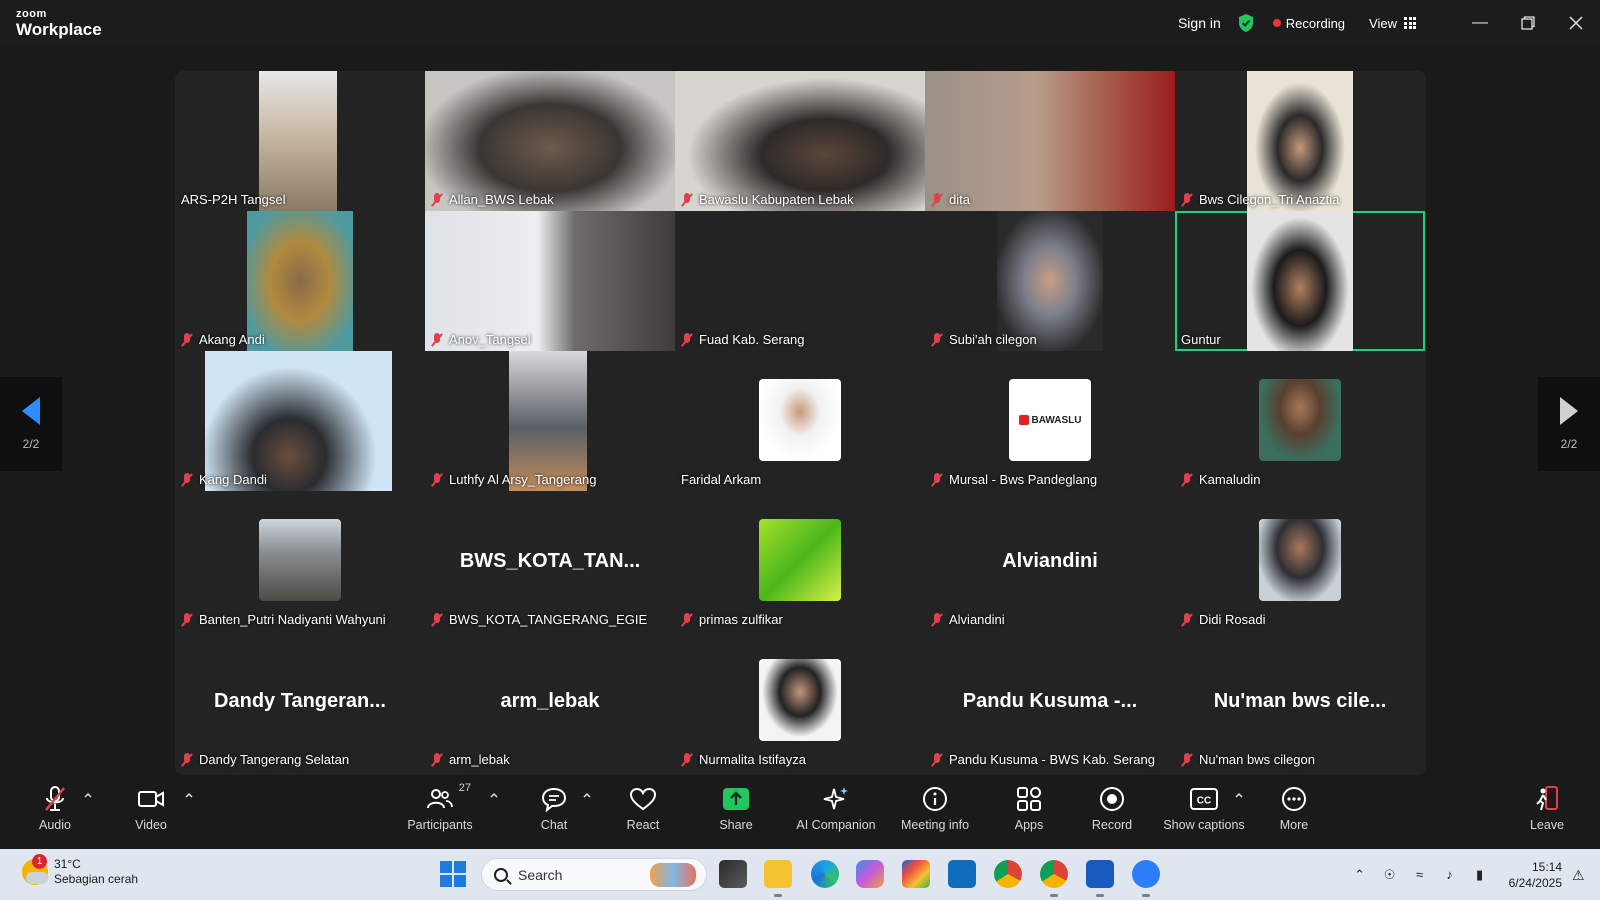 The width and height of the screenshot is (1600, 900). What do you see at coordinates (453, 874) in the screenshot?
I see `start-button` at bounding box center [453, 874].